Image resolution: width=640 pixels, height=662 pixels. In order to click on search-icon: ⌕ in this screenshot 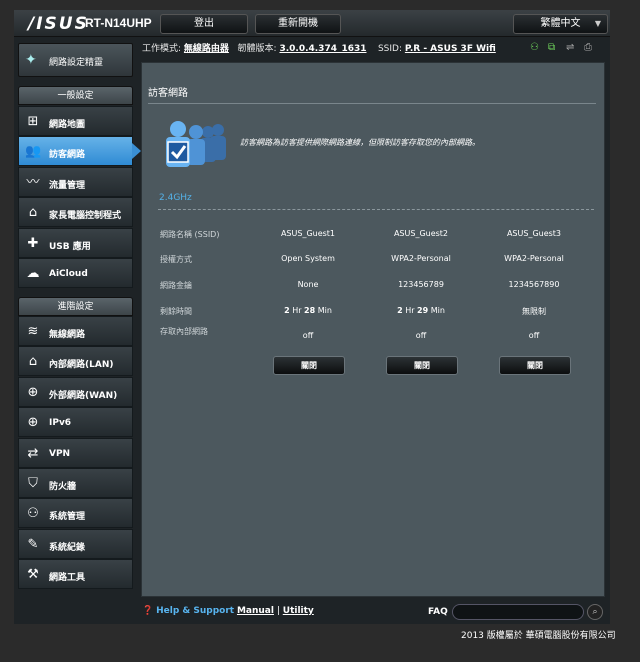, I will do `click(595, 612)`.